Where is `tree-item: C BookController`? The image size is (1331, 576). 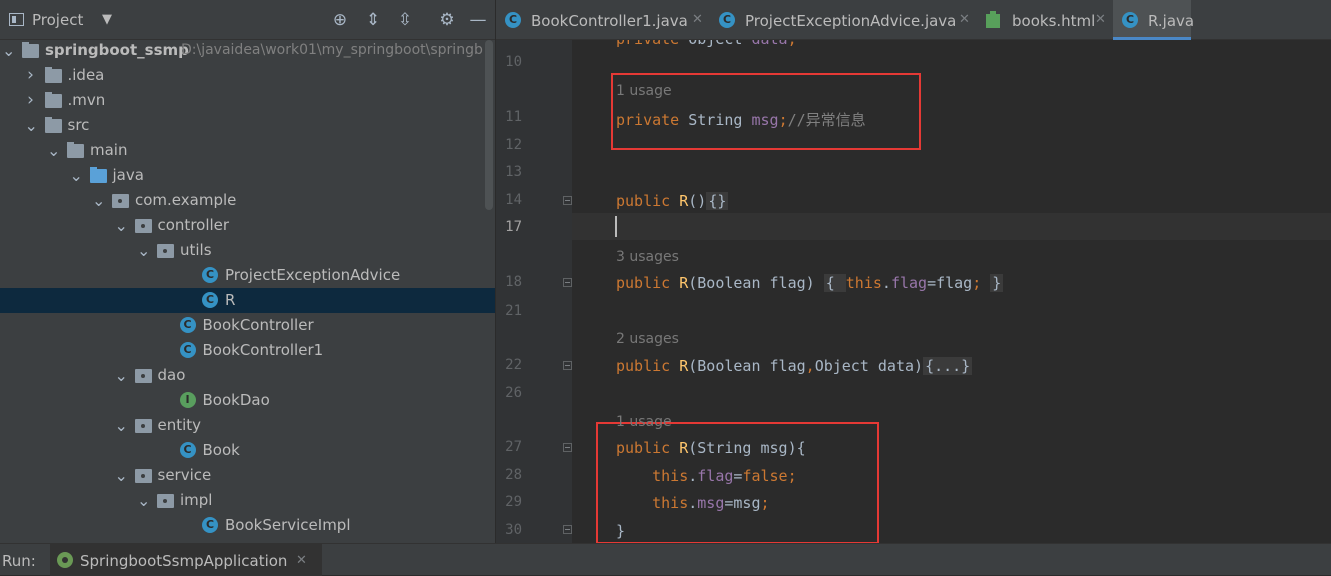 tree-item: C BookController is located at coordinates (247, 325).